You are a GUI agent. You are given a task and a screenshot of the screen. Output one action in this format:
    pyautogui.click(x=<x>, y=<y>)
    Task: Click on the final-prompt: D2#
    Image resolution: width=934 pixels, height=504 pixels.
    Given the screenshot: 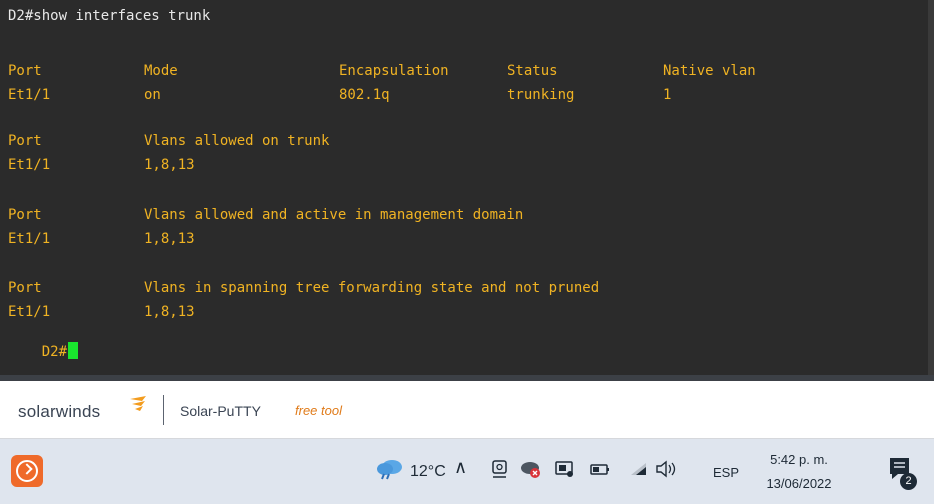 What is the action you would take?
    pyautogui.click(x=54, y=352)
    